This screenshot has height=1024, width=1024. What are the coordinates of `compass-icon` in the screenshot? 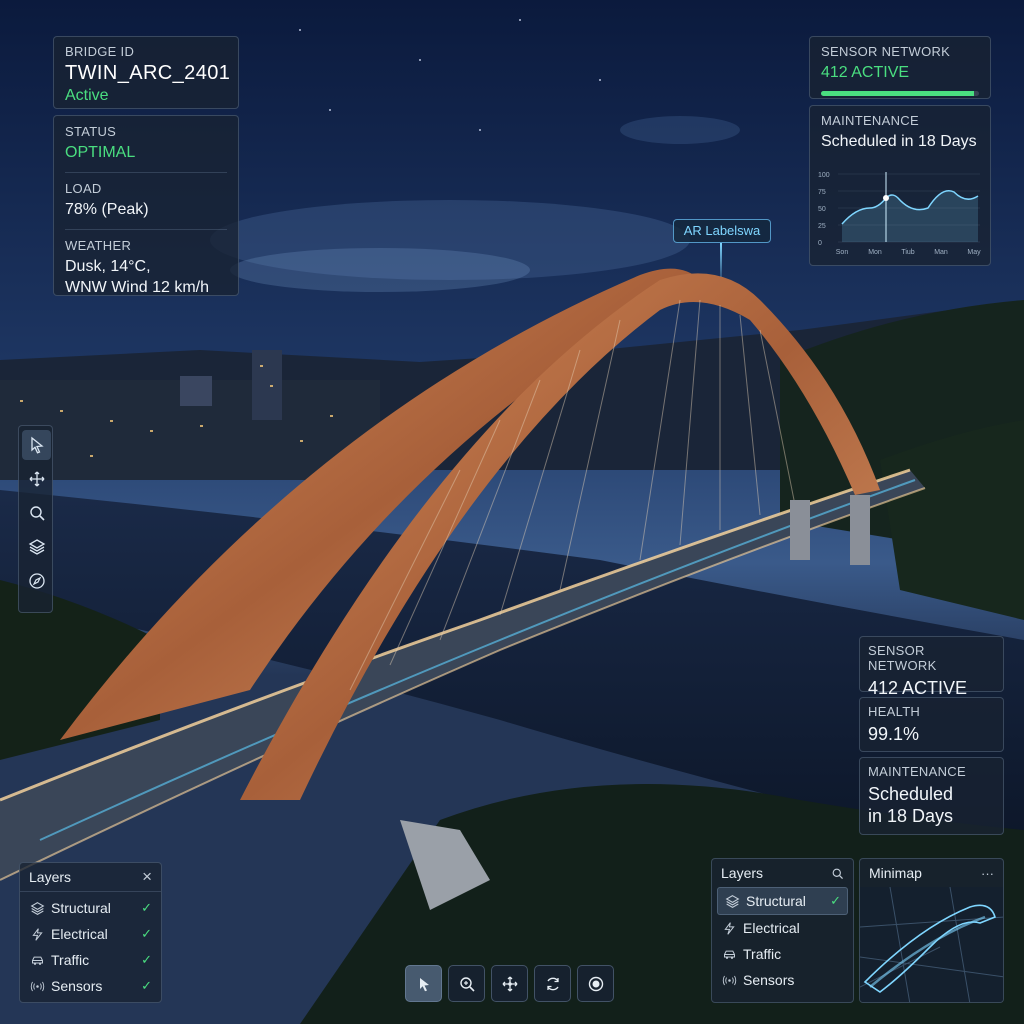 It's located at (36, 581).